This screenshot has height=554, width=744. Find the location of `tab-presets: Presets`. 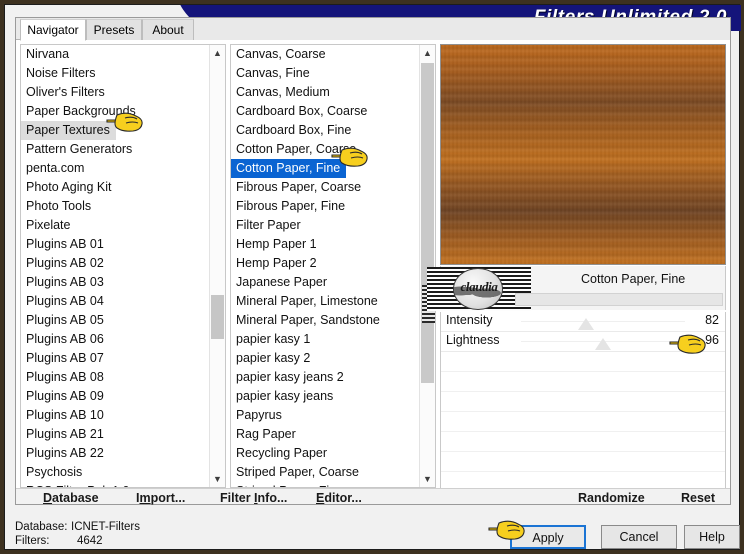

tab-presets: Presets is located at coordinates (114, 29).